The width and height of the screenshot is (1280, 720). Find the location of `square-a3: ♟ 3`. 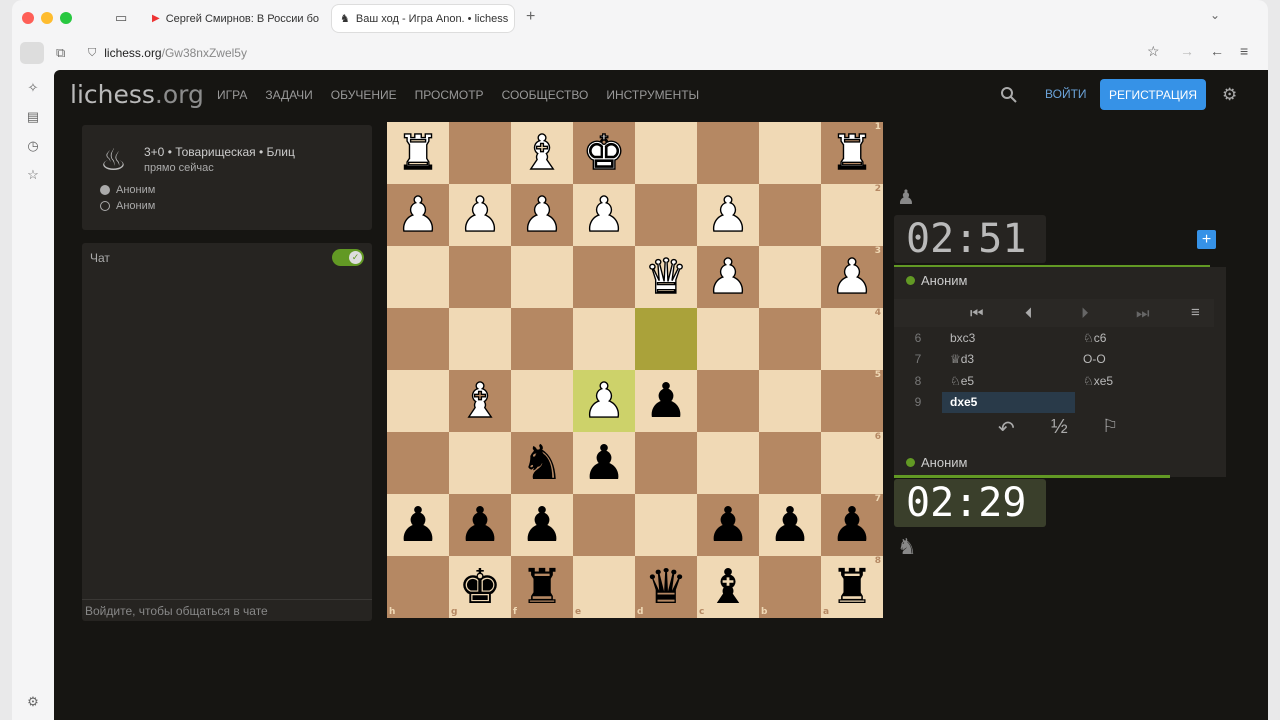

square-a3: ♟ 3 is located at coordinates (852, 277).